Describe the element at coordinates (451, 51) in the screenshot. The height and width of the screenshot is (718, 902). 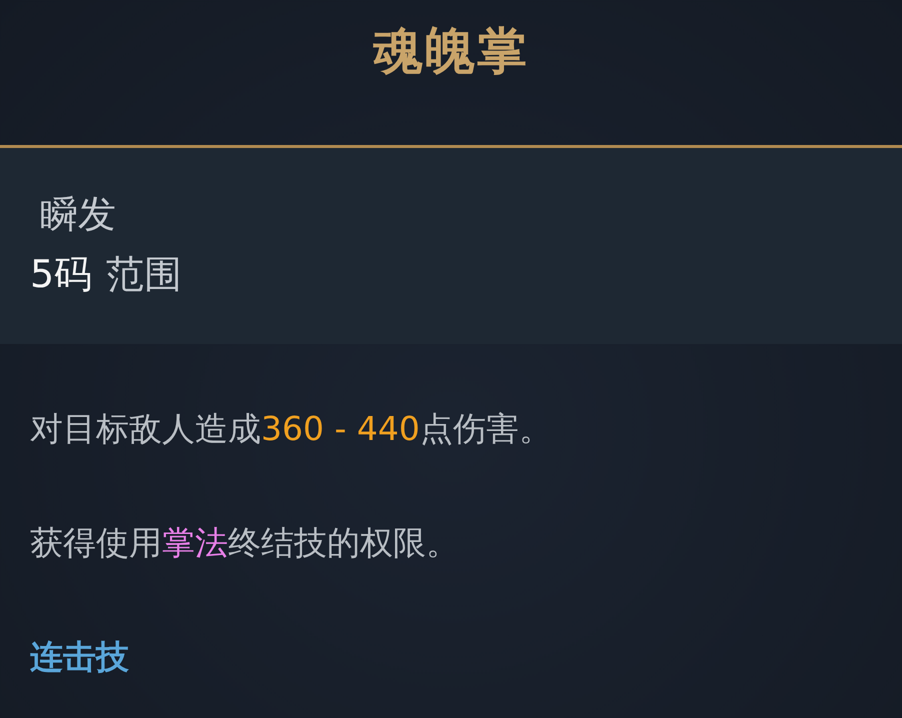
I see `skill-title: 魂魄掌` at that location.